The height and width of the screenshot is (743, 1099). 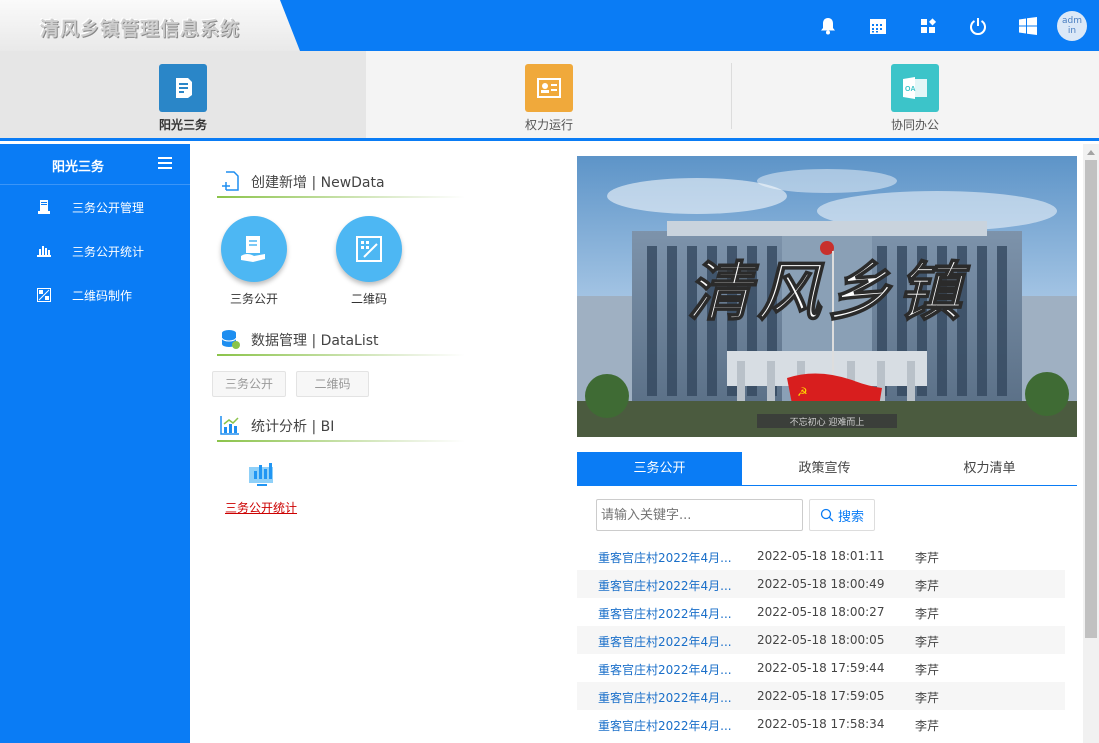 I want to click on divider, so click(x=731, y=96).